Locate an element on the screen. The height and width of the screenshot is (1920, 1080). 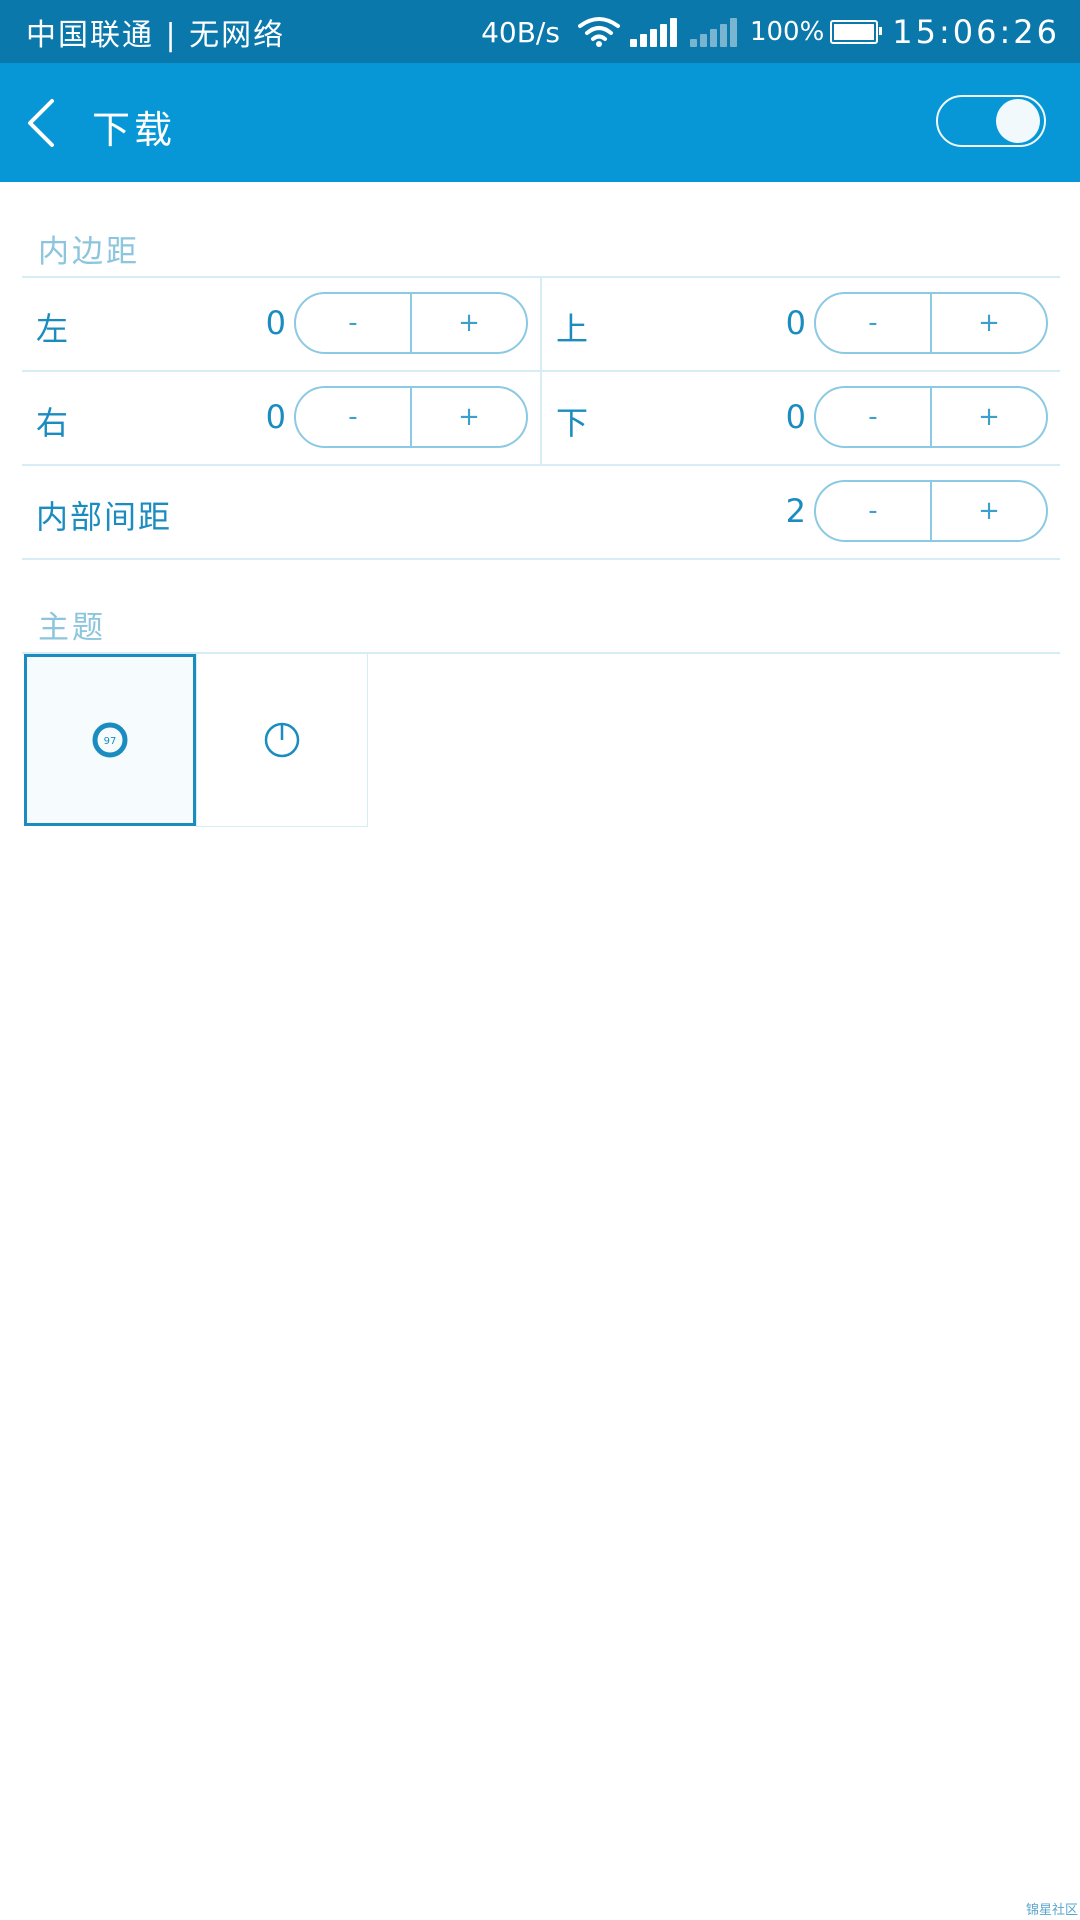
theme-option-dial is located at coordinates (282, 740).